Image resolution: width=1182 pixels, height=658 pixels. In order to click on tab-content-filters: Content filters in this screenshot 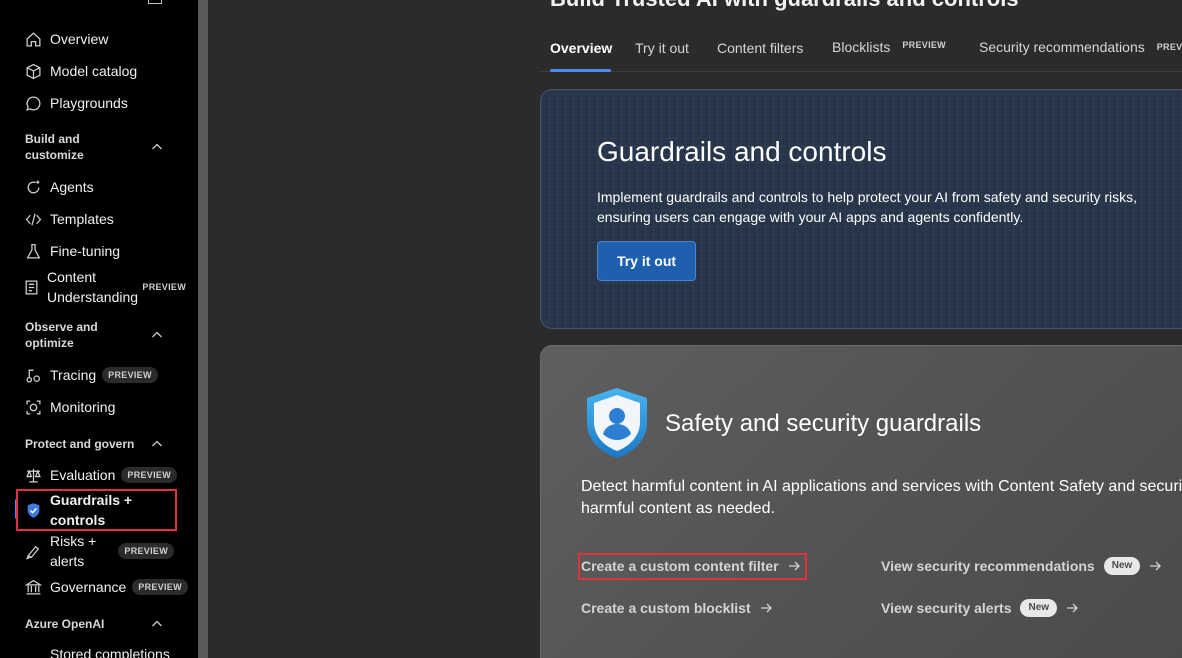, I will do `click(760, 48)`.